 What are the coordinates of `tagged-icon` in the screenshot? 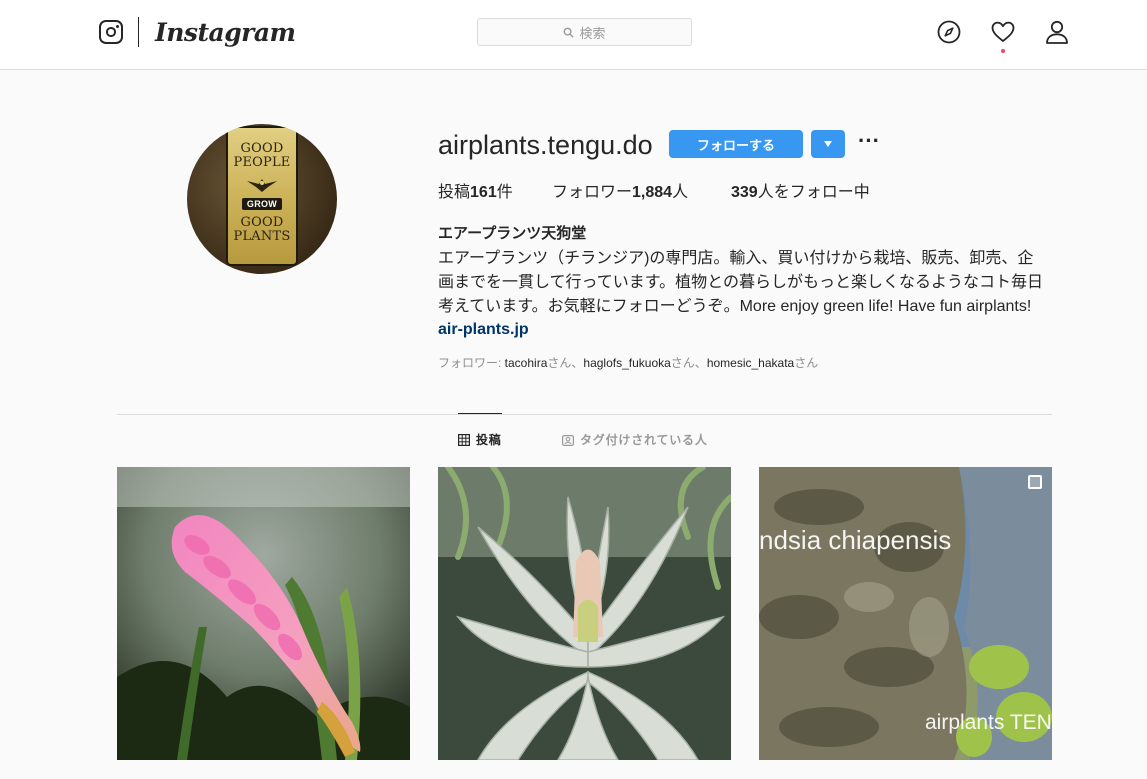 It's located at (568, 440).